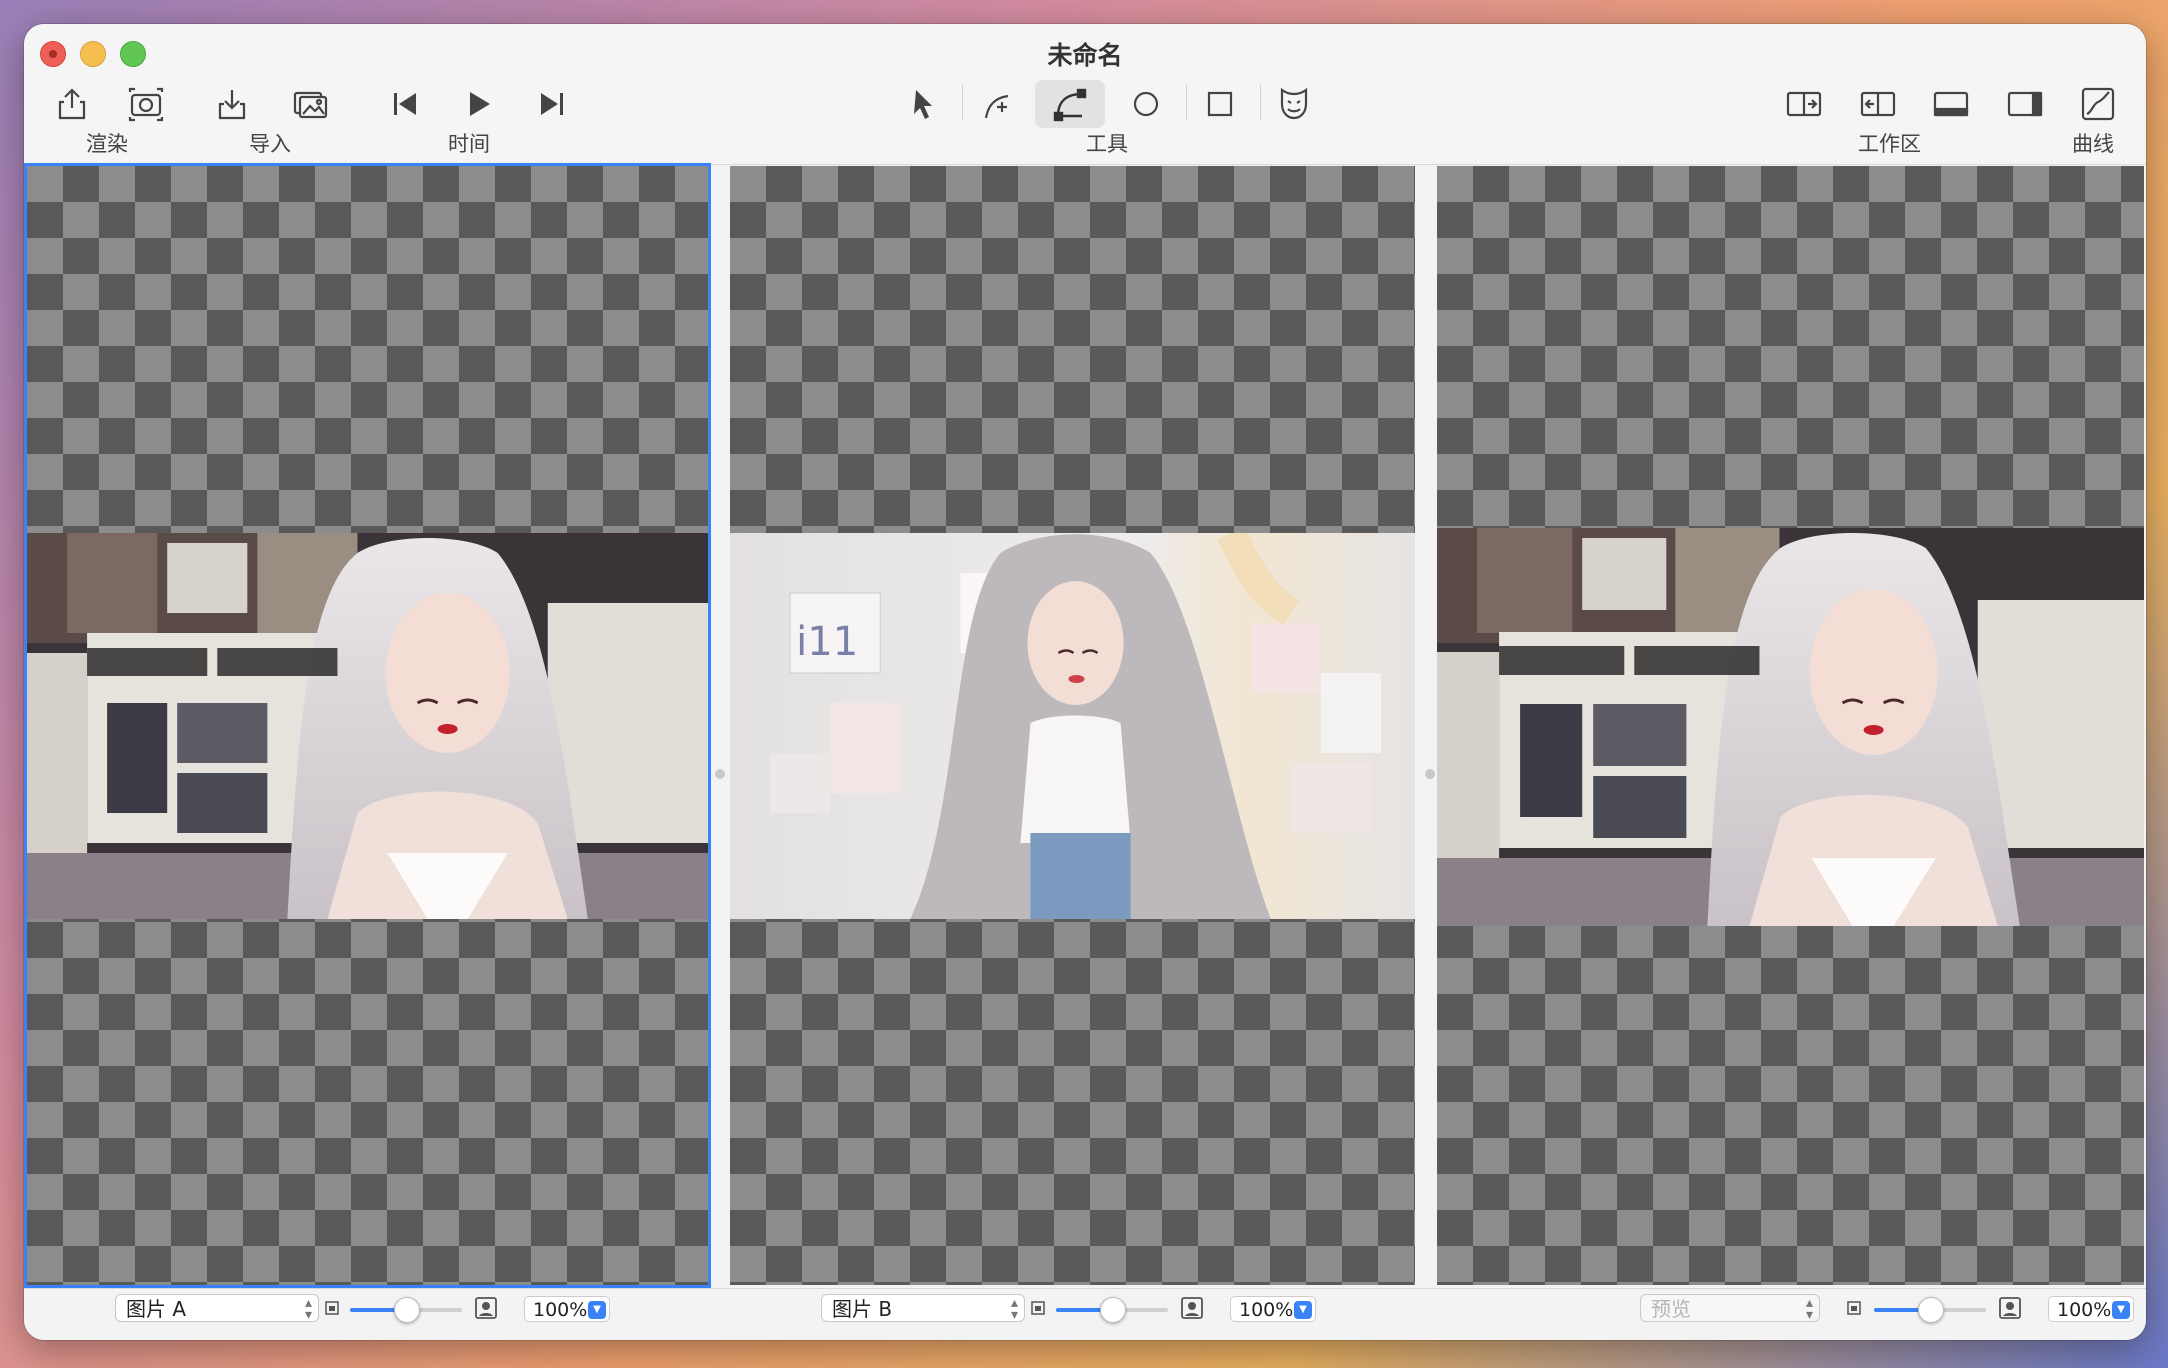 This screenshot has width=2168, height=1368. What do you see at coordinates (1070, 104) in the screenshot?
I see `bezier-icon` at bounding box center [1070, 104].